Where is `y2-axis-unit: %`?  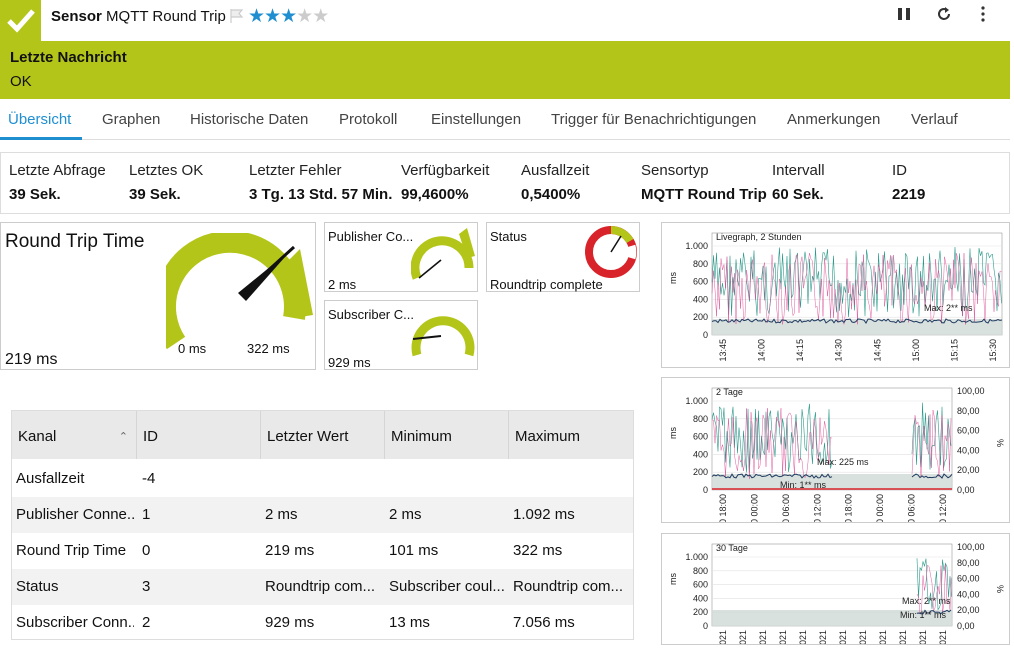
y2-axis-unit: % is located at coordinates (1000, 589).